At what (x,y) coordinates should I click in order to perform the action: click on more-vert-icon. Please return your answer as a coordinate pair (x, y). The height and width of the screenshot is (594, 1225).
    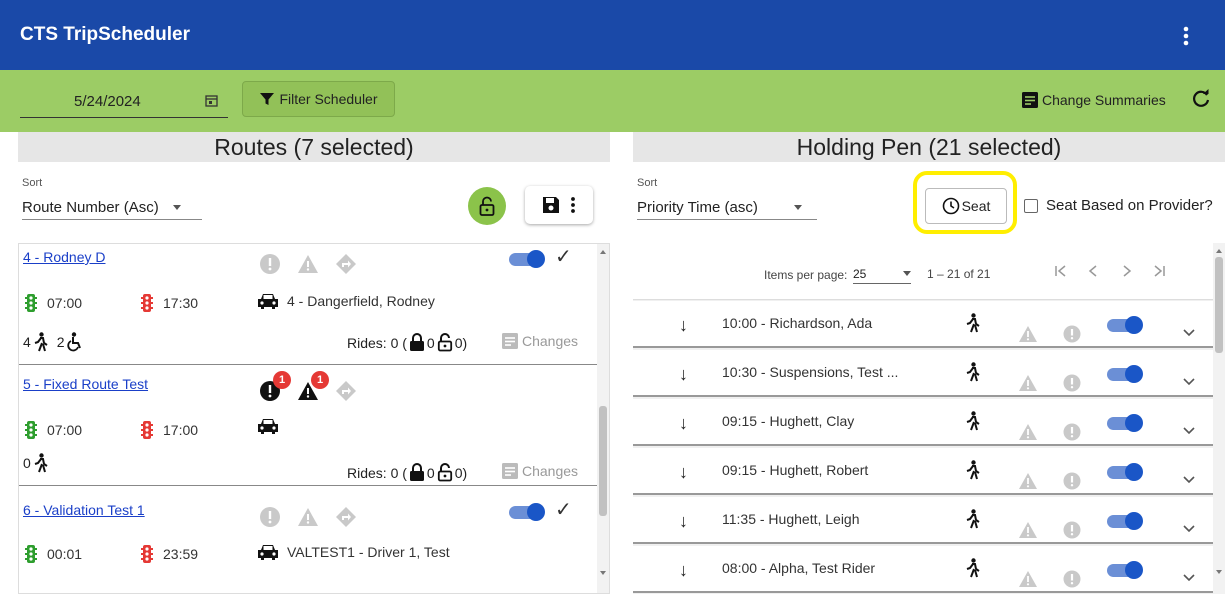
    Looking at the image, I should click on (1186, 37).